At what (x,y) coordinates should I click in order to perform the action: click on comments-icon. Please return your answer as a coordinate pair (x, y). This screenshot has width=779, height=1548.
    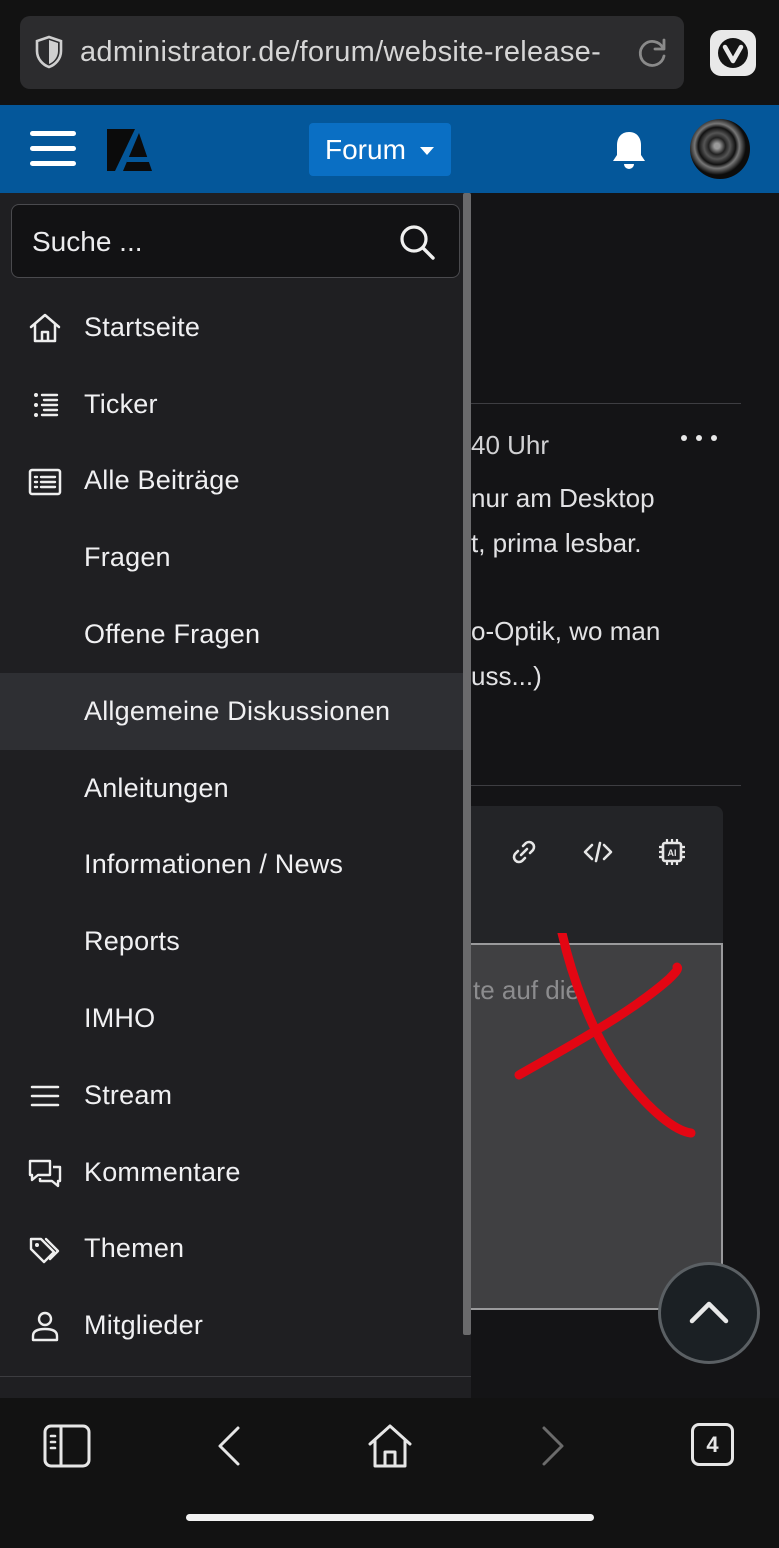
    Looking at the image, I should click on (45, 1173).